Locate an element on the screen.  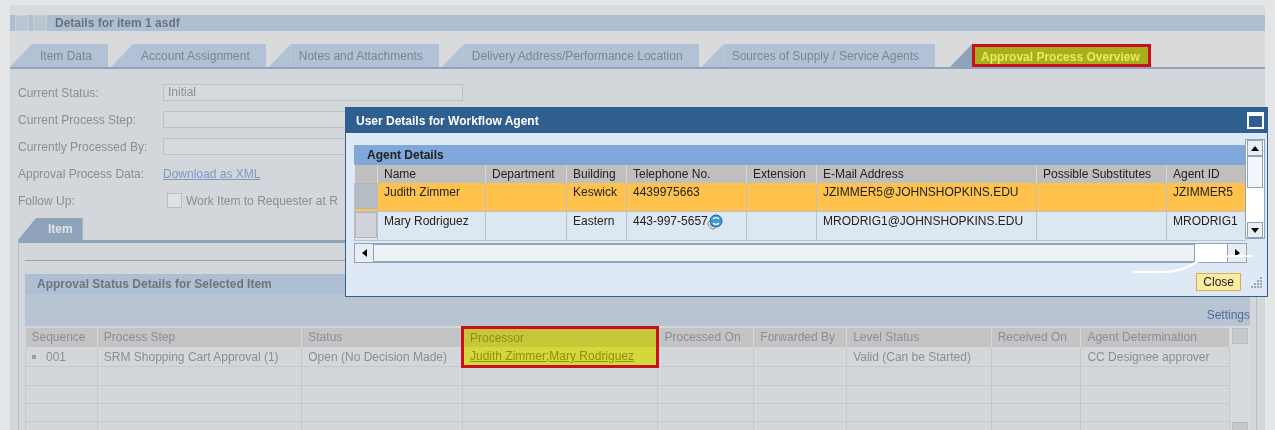
maximize-icon is located at coordinates (1255, 120).